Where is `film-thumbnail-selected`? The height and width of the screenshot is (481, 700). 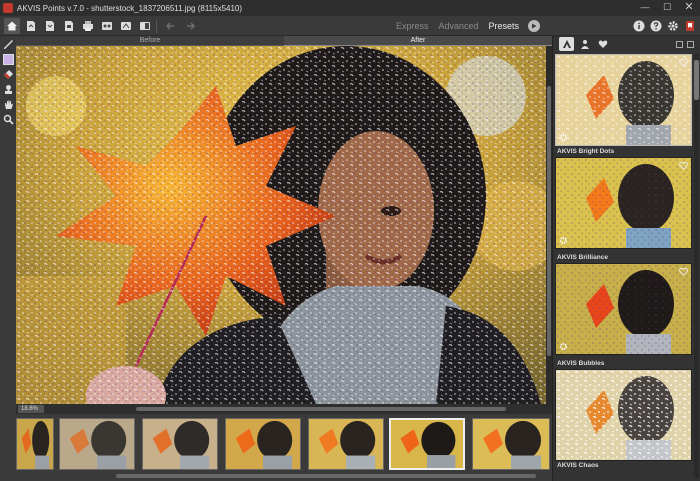 film-thumbnail-selected is located at coordinates (427, 444).